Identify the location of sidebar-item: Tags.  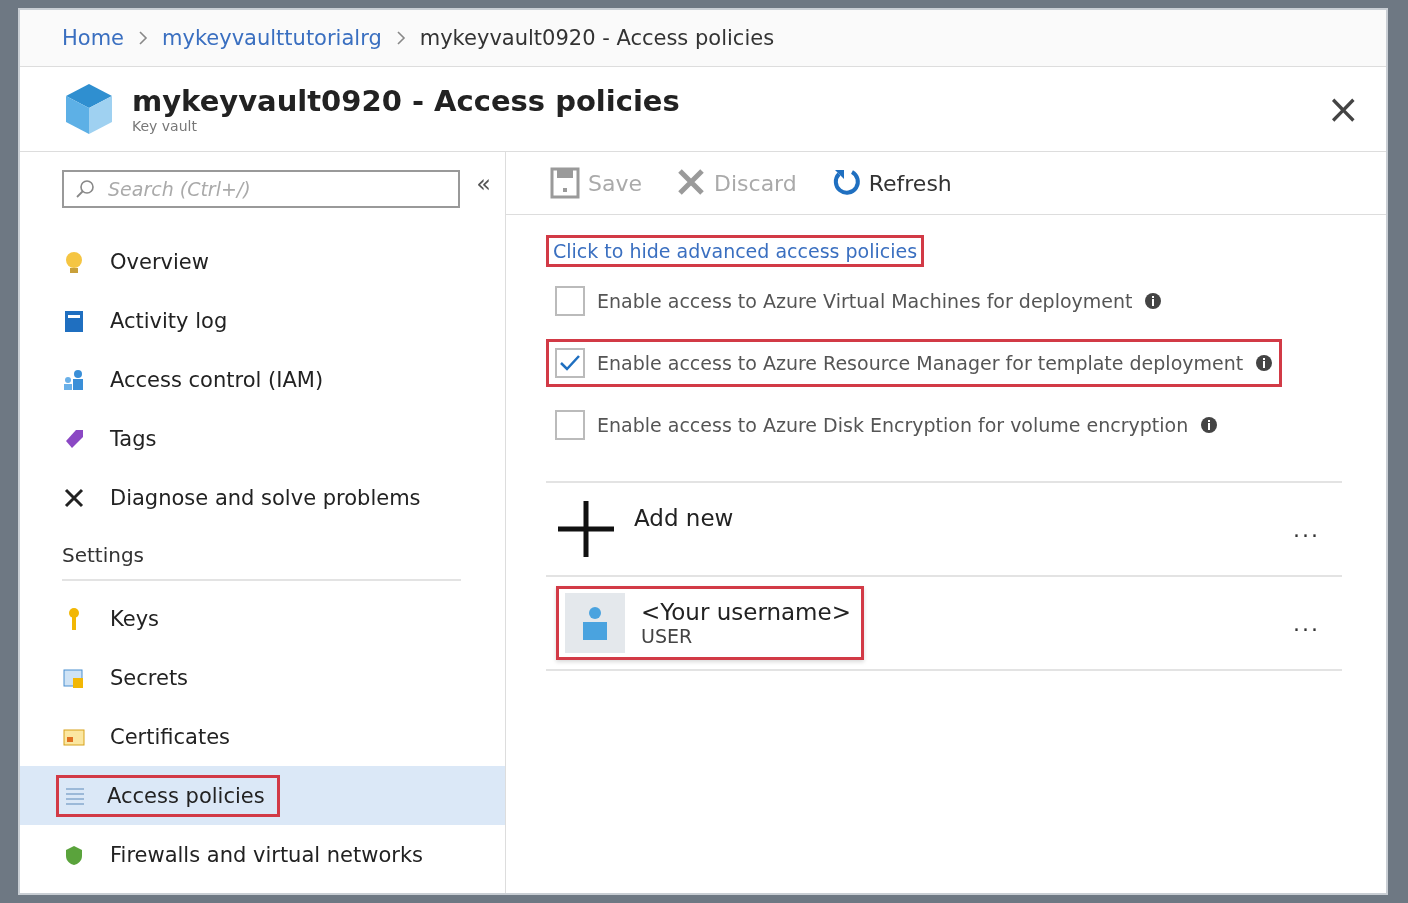
(262, 438).